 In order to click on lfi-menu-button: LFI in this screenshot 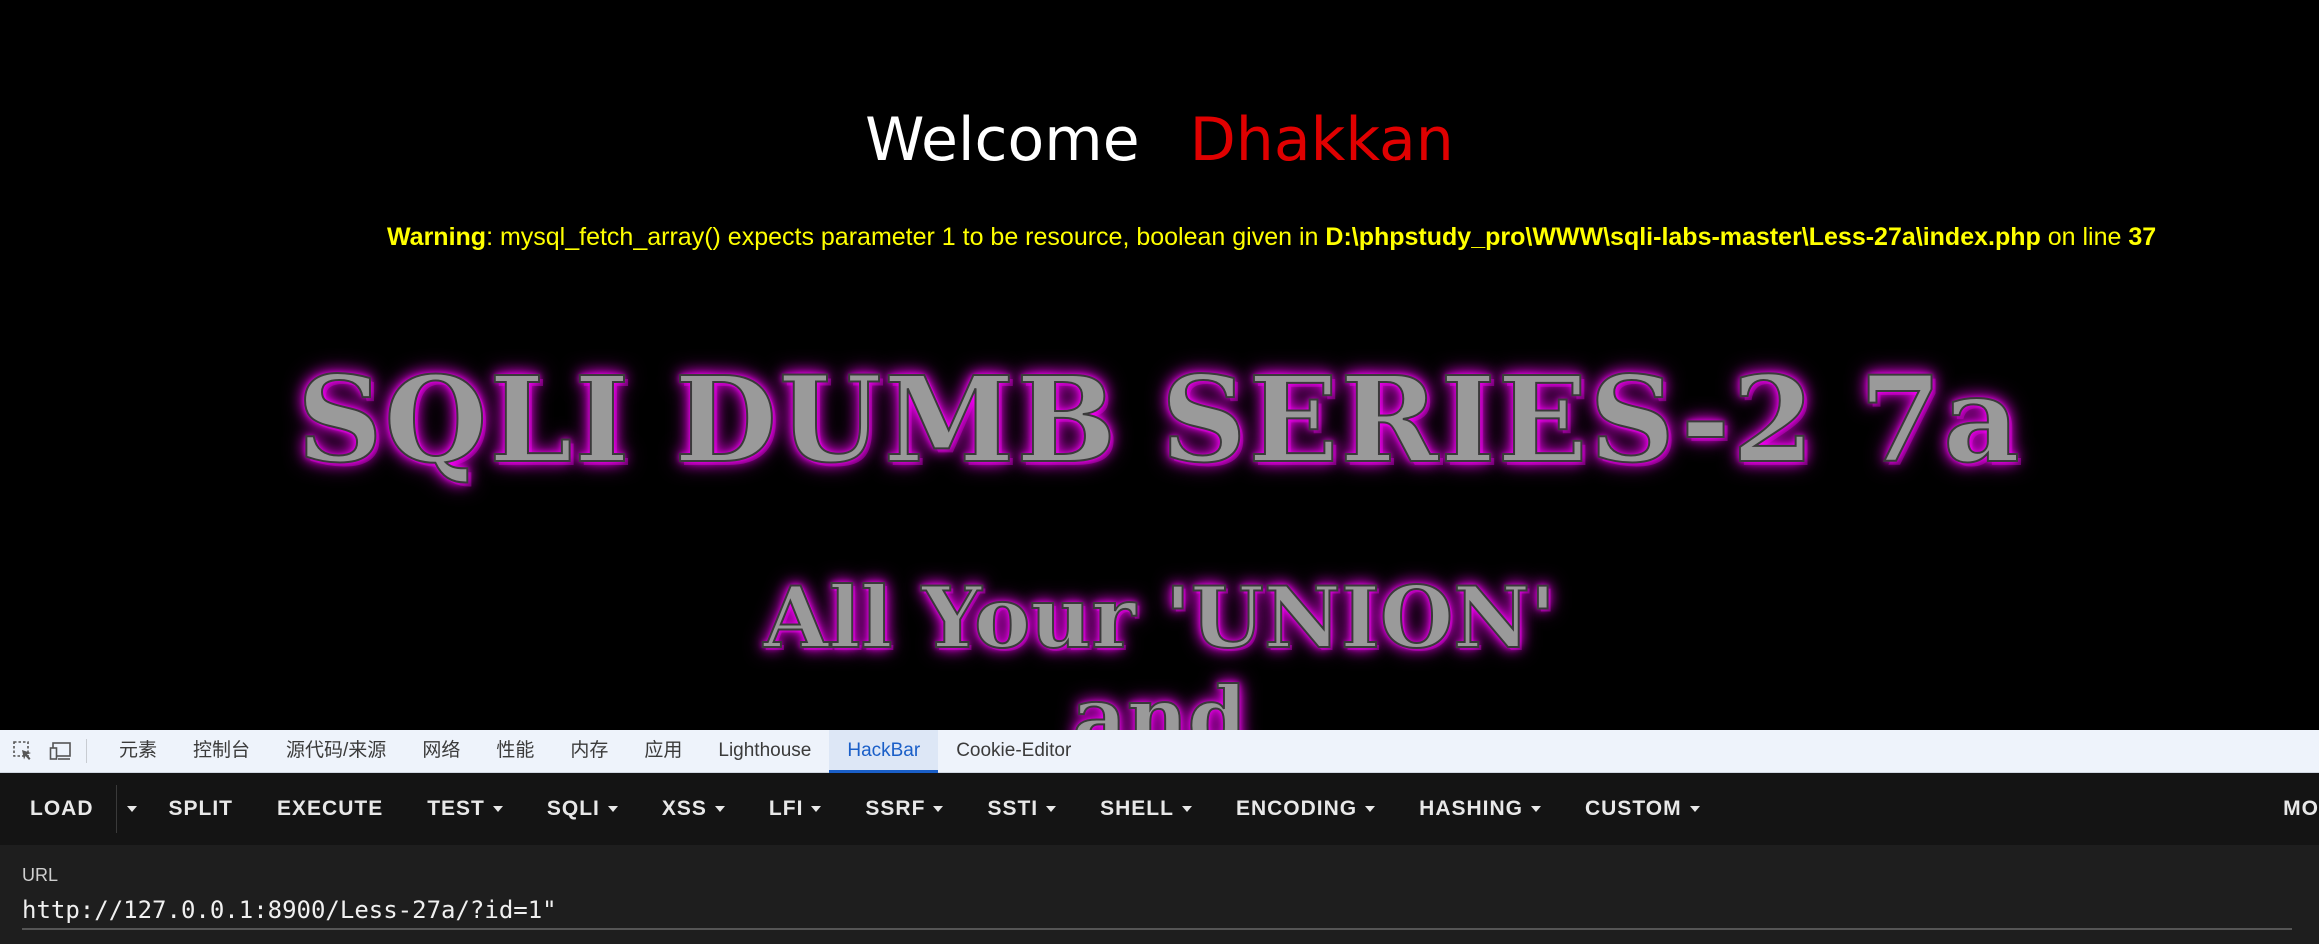, I will do `click(795, 809)`.